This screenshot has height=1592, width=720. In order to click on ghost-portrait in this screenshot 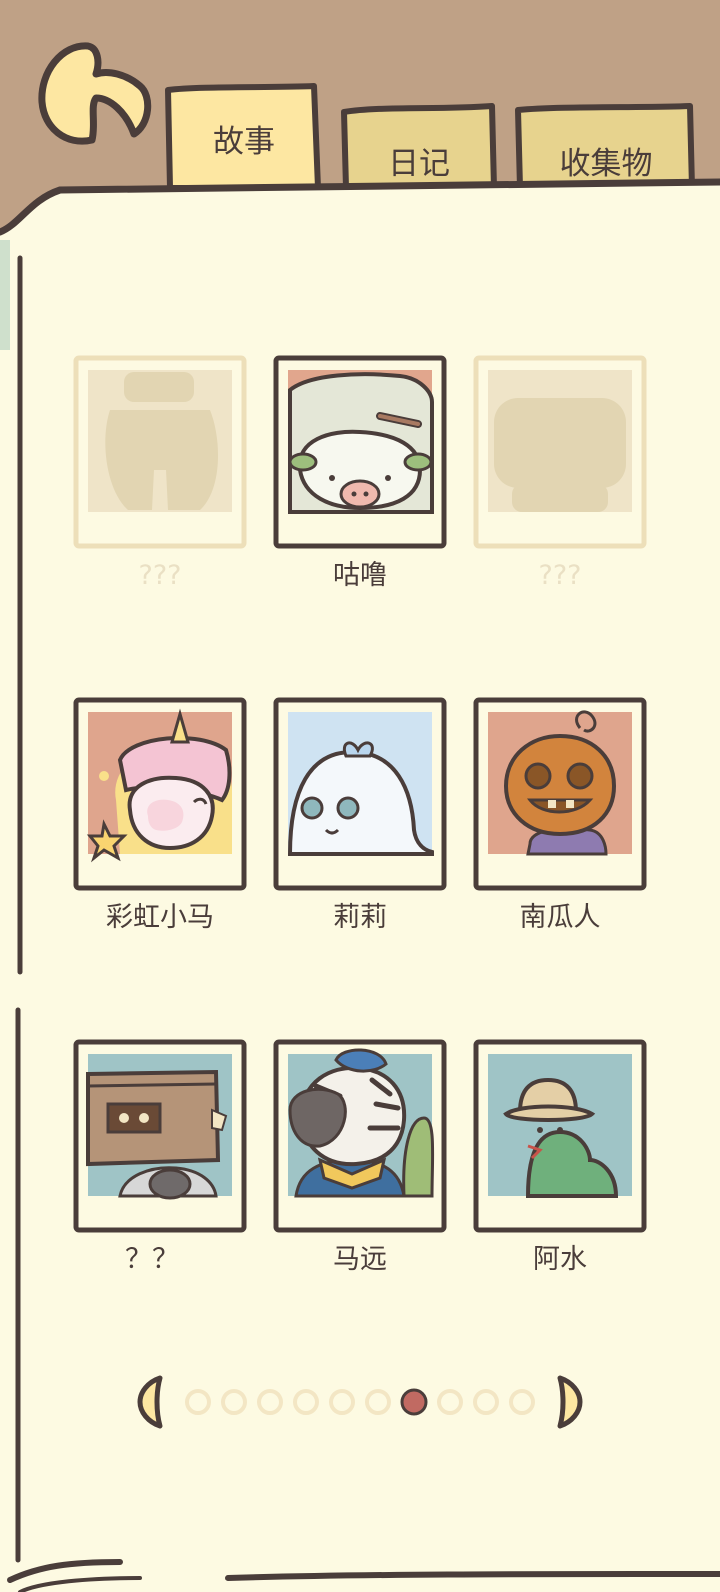, I will do `click(360, 784)`.